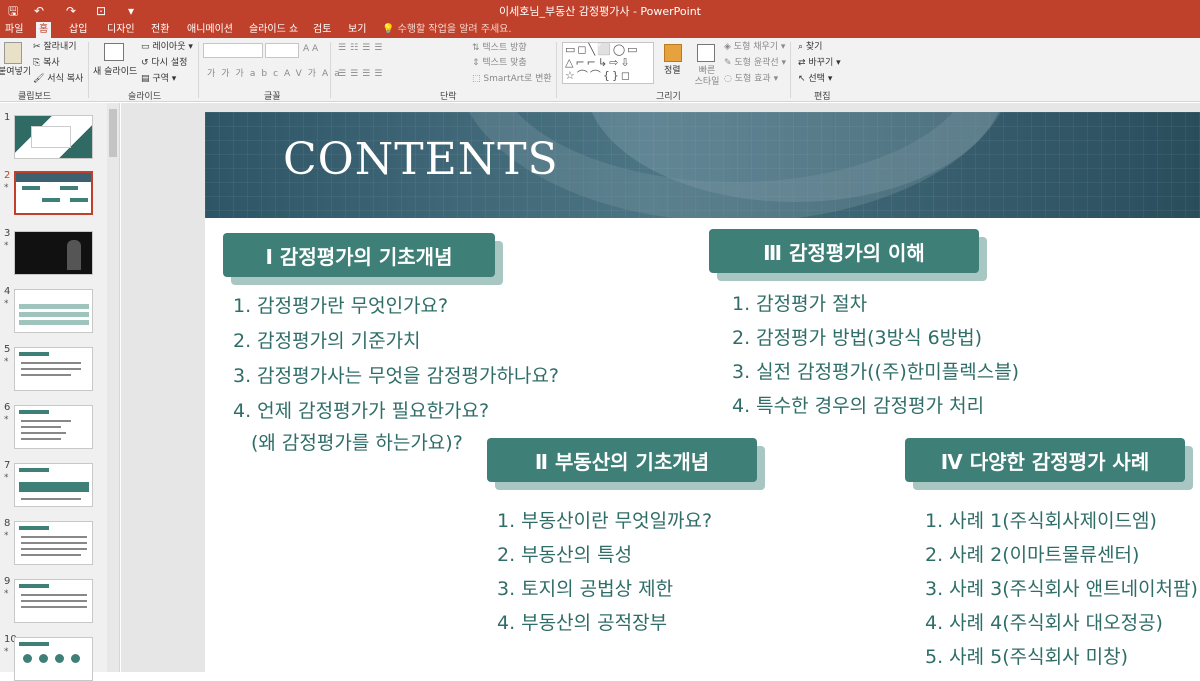 Image resolution: width=1200 pixels, height=681 pixels. Describe the element at coordinates (857, 336) in the screenshot. I see `section-3-item: 2. 감정평가 방법(3방식 6방법)` at that location.